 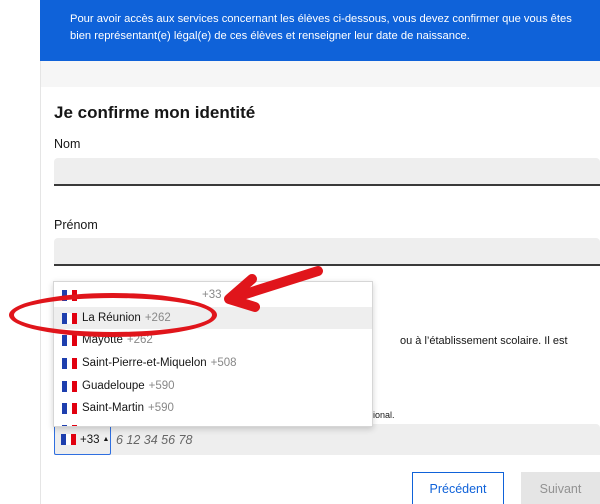 I want to click on dropdown-item-name: Mayotte, so click(x=102, y=340).